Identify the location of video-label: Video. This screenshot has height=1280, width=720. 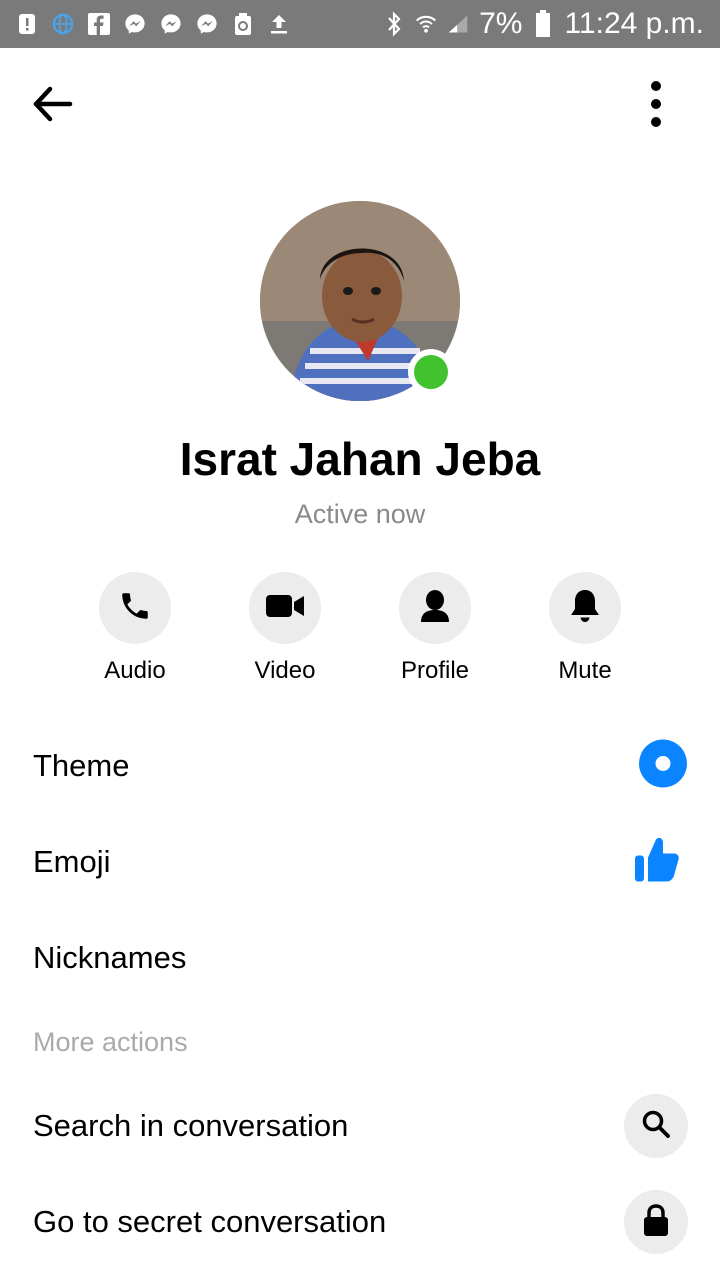
(285, 670).